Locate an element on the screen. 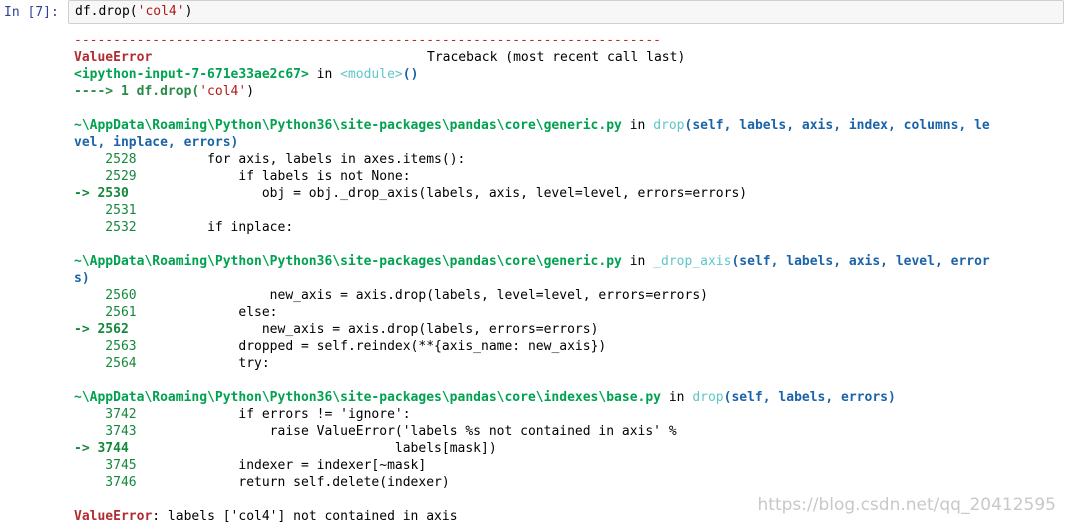 The width and height of the screenshot is (1066, 527). error-name: ValueError is located at coordinates (113, 57).